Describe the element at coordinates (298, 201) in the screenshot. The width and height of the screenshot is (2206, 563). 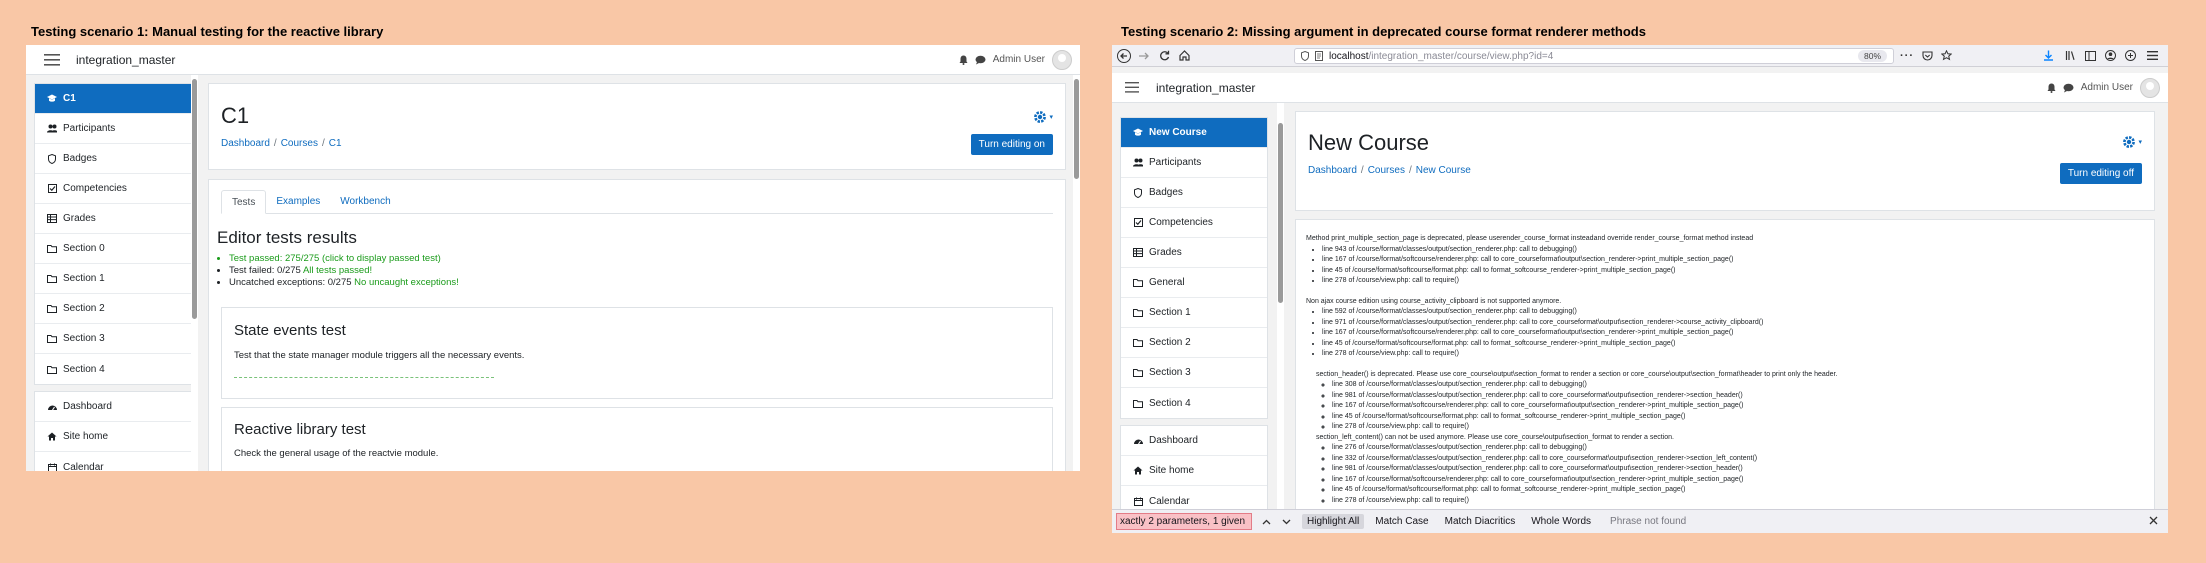
I see `tab-examples: Examples` at that location.